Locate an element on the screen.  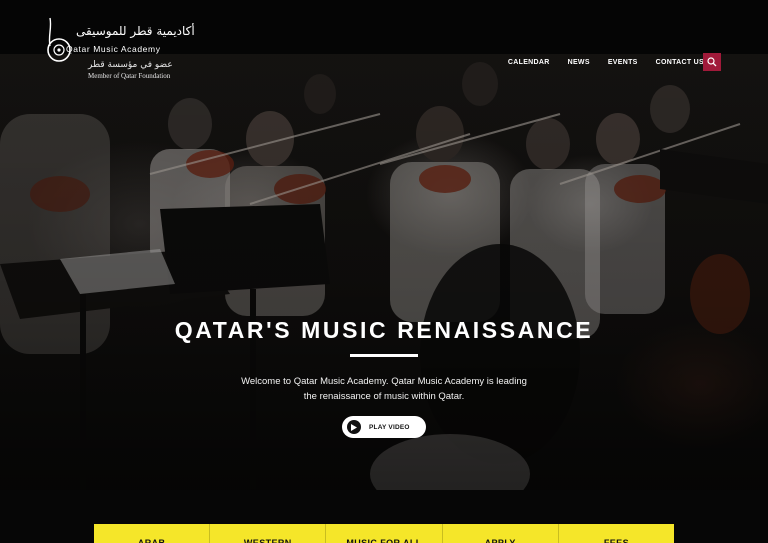
nav-calendar: CALENDAR is located at coordinates (529, 63).